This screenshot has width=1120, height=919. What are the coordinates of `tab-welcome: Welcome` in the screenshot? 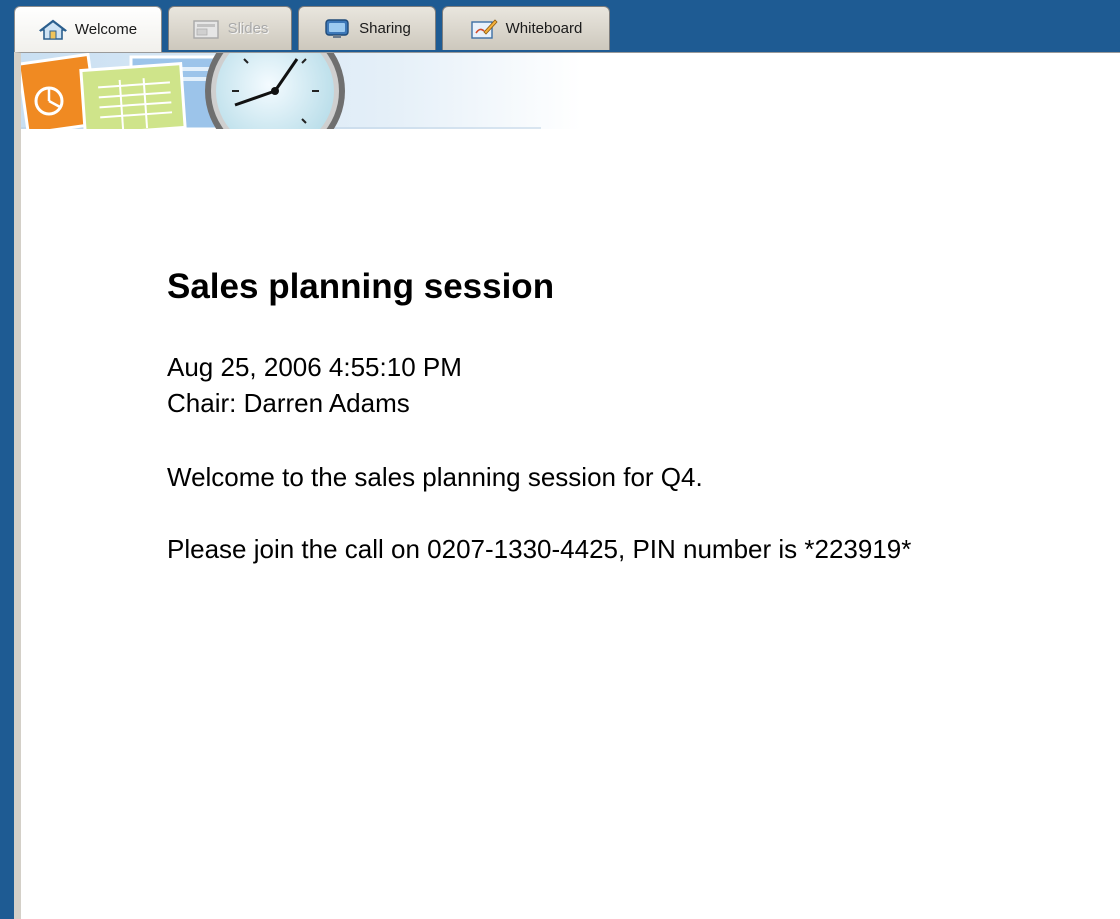 It's located at (88, 29).